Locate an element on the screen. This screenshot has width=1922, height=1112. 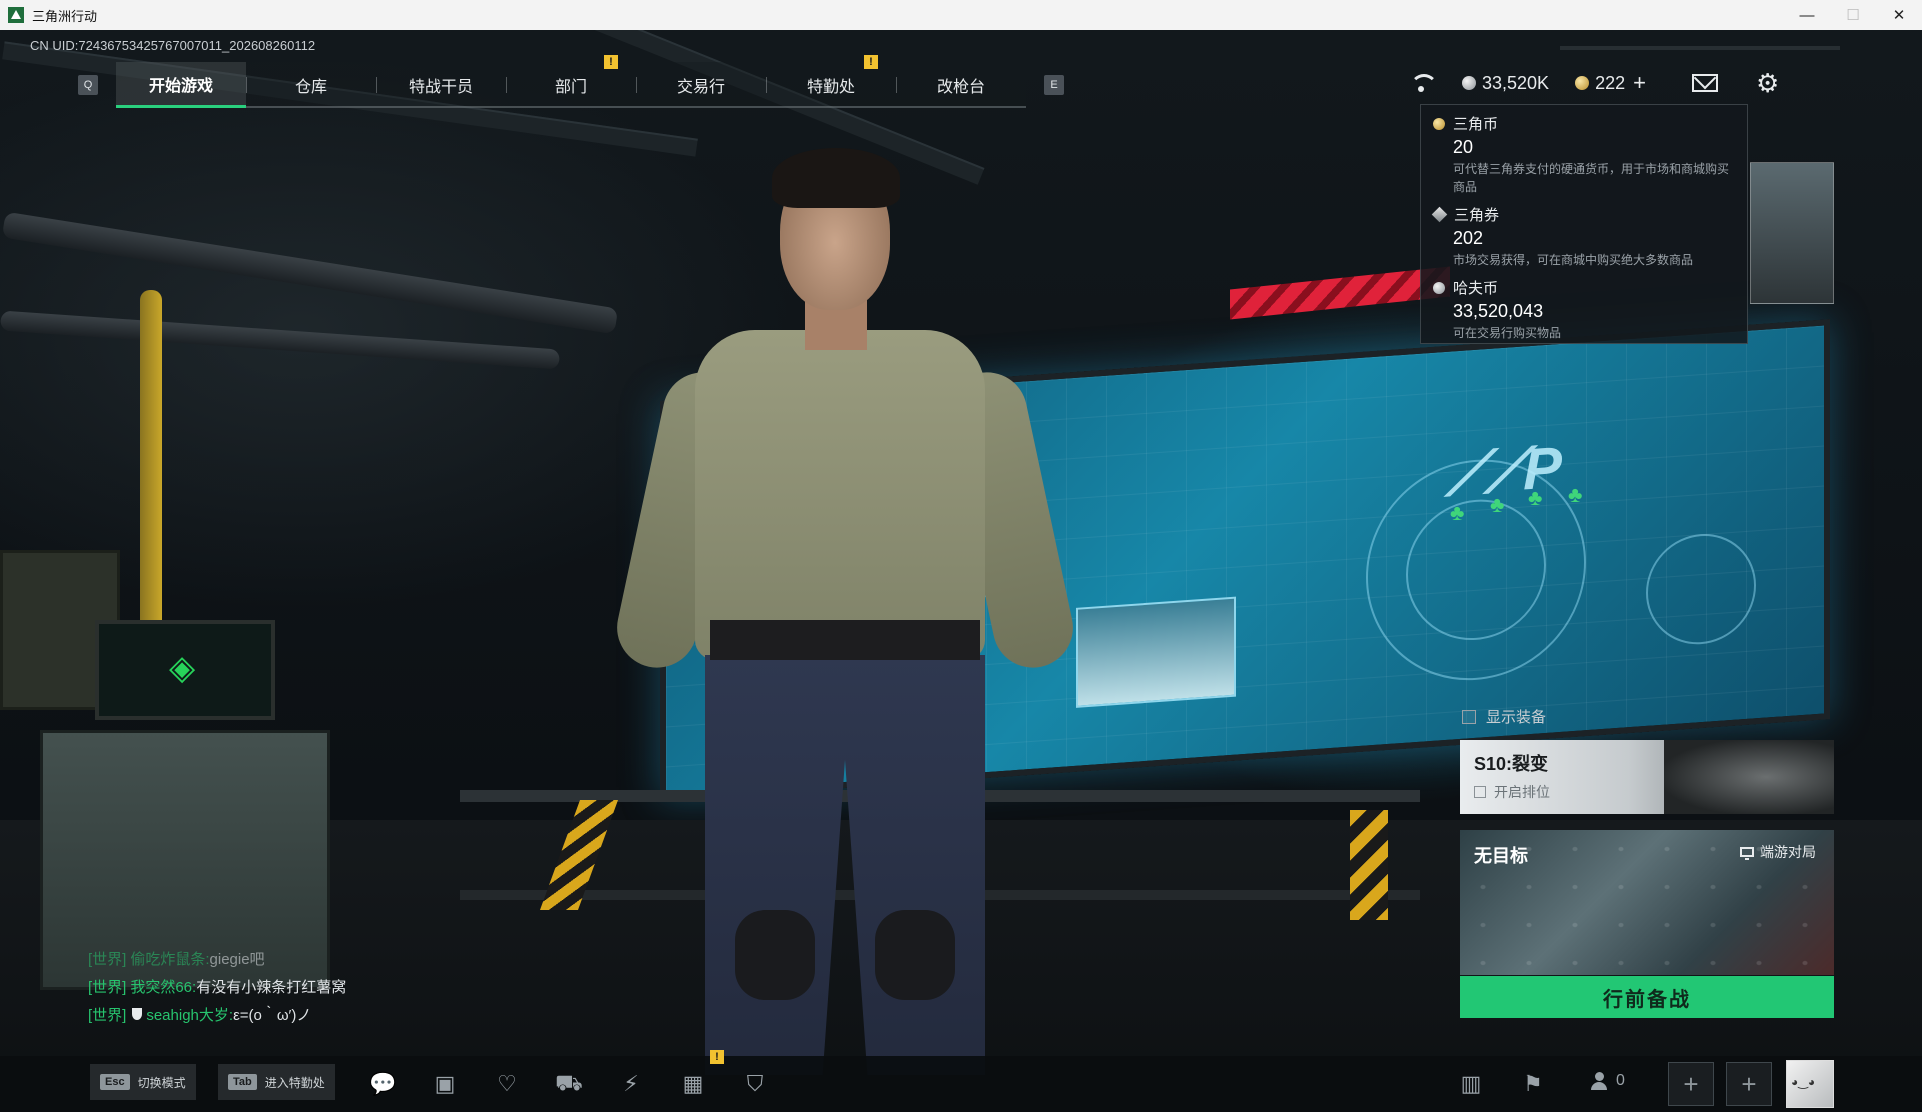
window-title: 三角洲行动 is located at coordinates (65, 16).